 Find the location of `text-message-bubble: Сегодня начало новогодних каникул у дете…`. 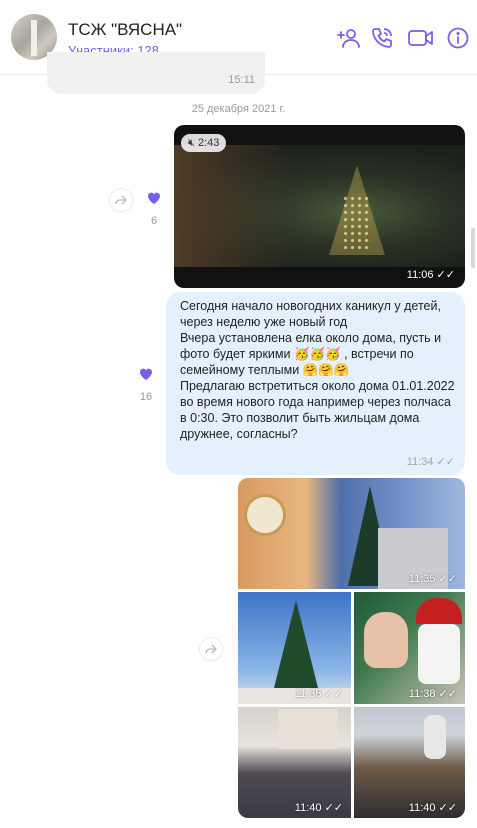

text-message-bubble: Сегодня начало новогодних каникул у дете… is located at coordinates (315, 383).